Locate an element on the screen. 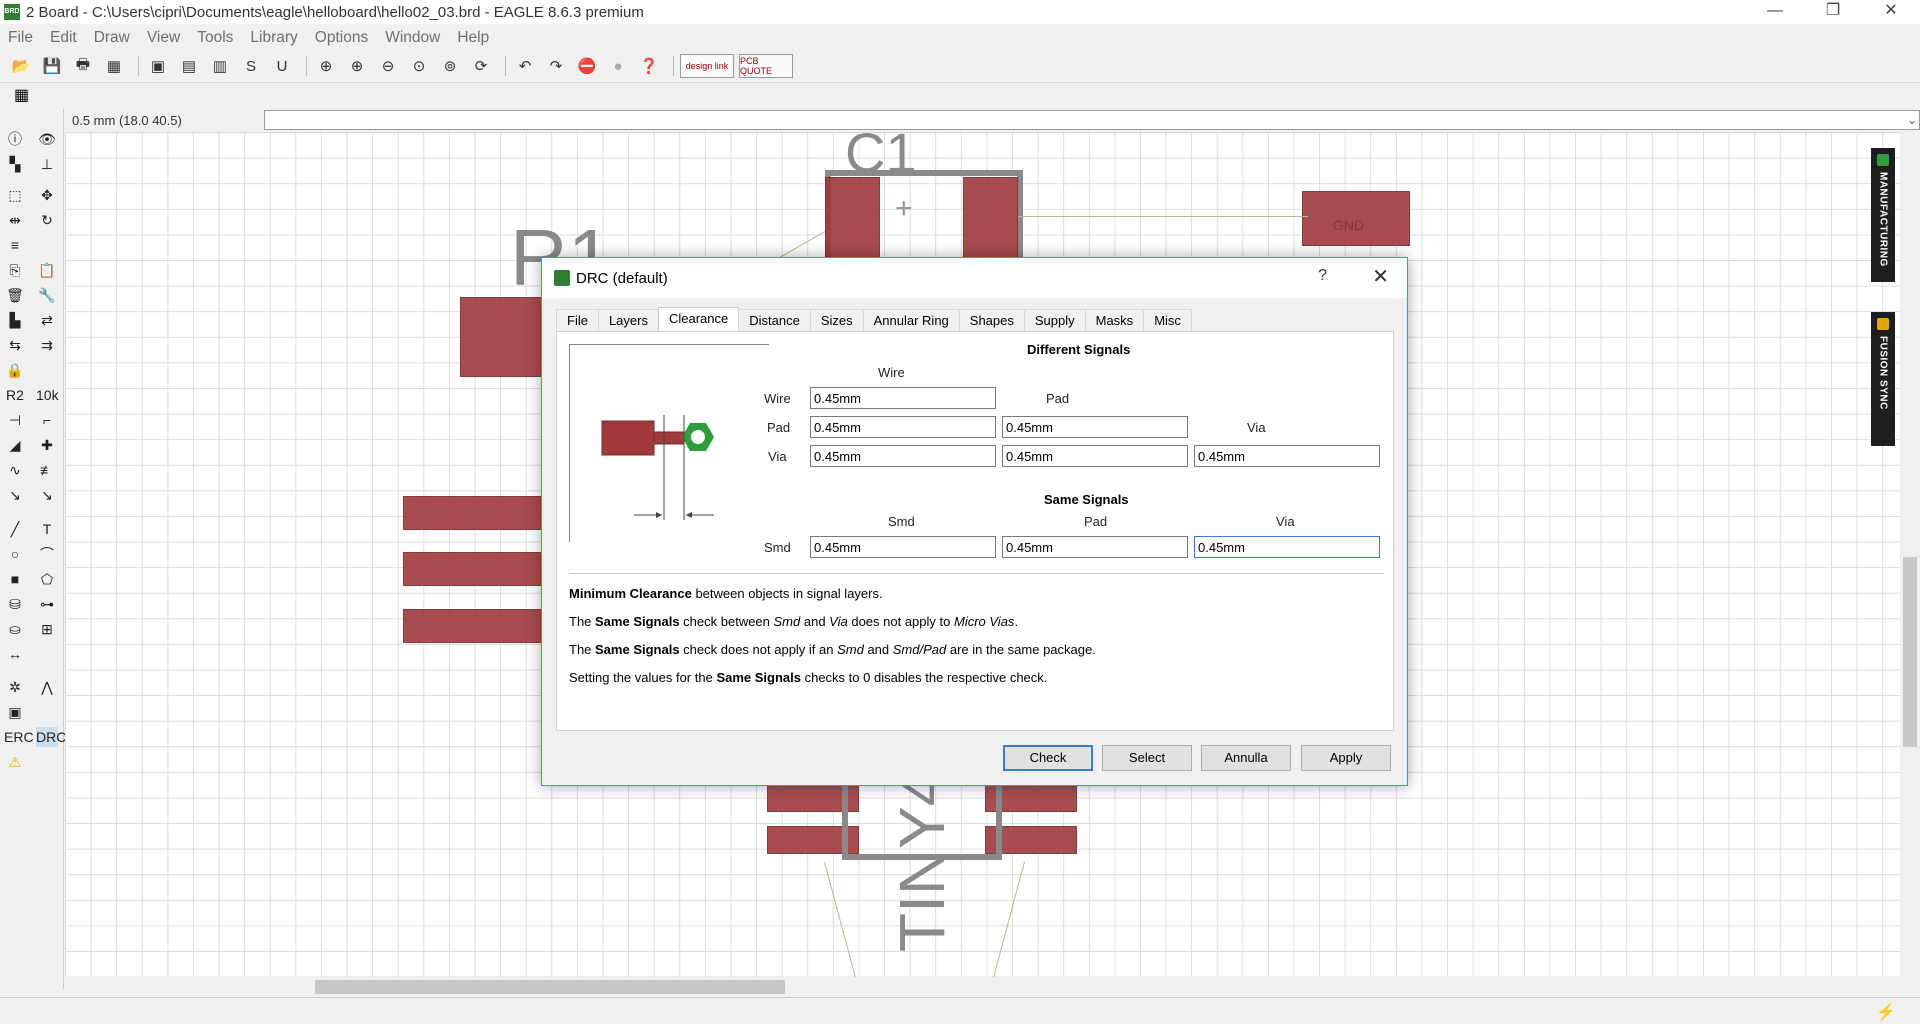  horizontal-scroll-thumb is located at coordinates (550, 987).